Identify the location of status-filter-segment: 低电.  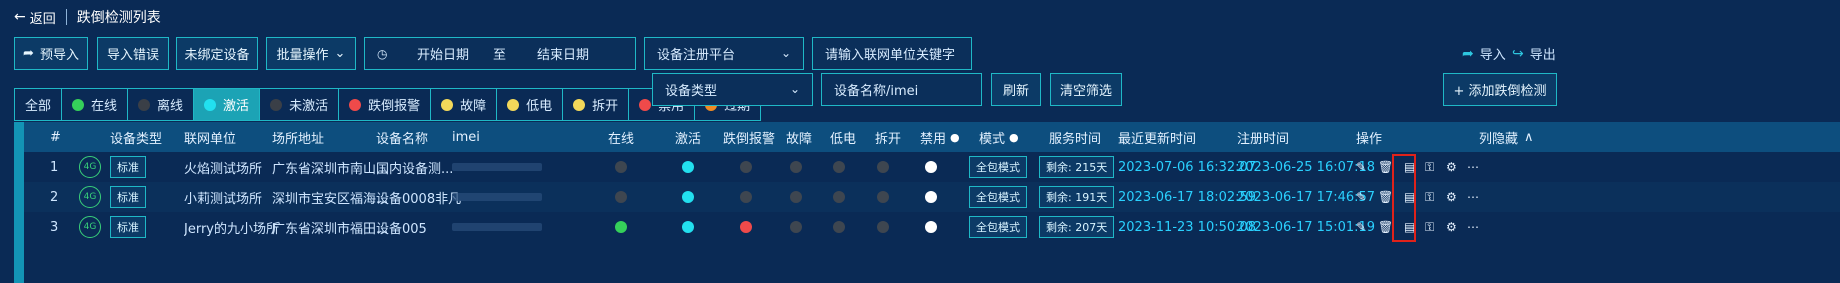
(530, 104).